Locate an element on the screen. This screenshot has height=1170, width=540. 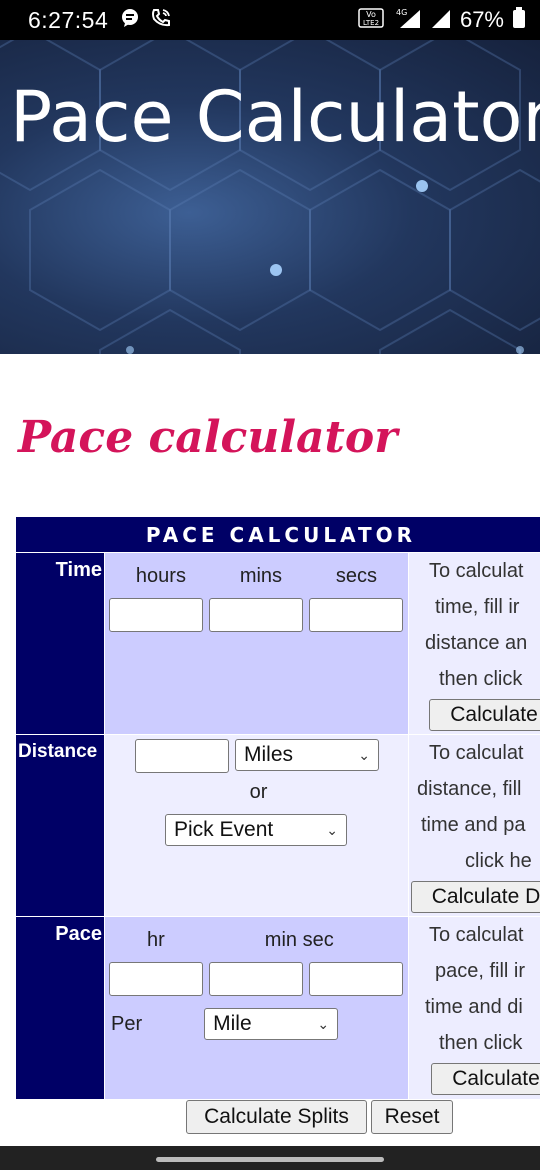
chat-bubble-icon is located at coordinates (130, 20).